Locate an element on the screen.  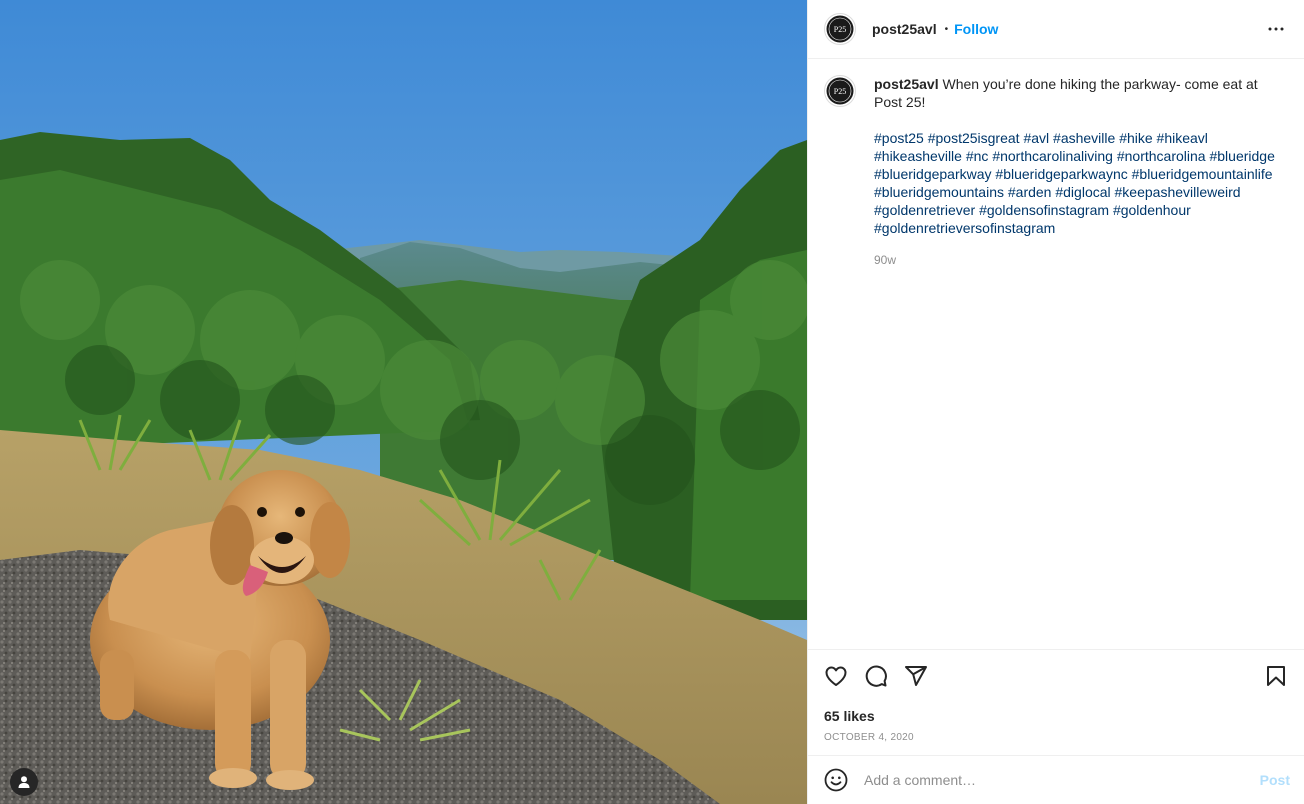
post-date: OCTOBER 4, 2020 is located at coordinates (1056, 737).